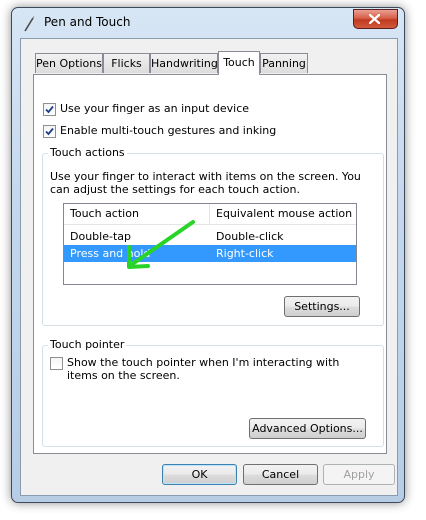  Describe the element at coordinates (155, 108) in the screenshot. I see `use-finger-label: Use your finger as an input device` at that location.